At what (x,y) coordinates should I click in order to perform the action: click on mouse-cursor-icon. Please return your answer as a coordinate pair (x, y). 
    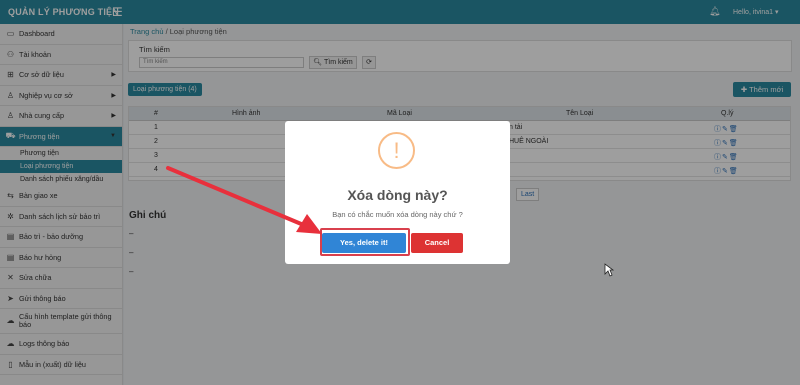
    Looking at the image, I should click on (609, 270).